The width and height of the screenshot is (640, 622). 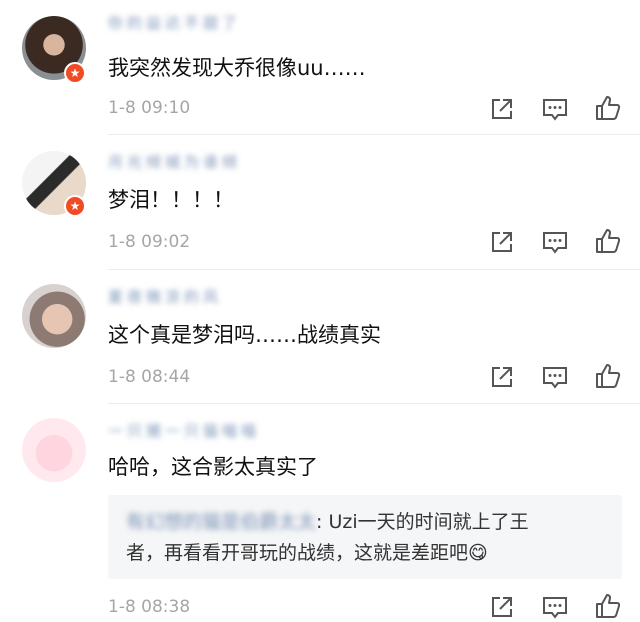 I want to click on comment-time: 1-8 09:10, so click(x=149, y=108).